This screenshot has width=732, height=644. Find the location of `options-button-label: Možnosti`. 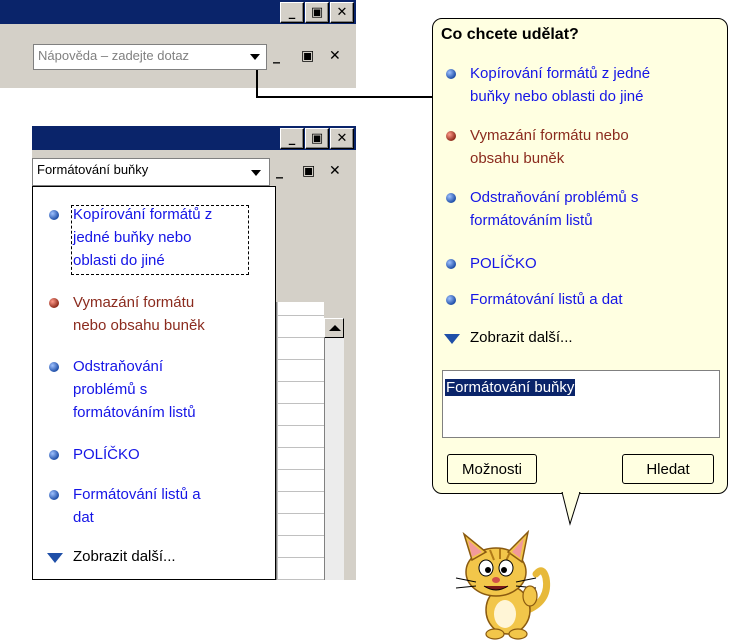

options-button-label: Možnosti is located at coordinates (492, 469).